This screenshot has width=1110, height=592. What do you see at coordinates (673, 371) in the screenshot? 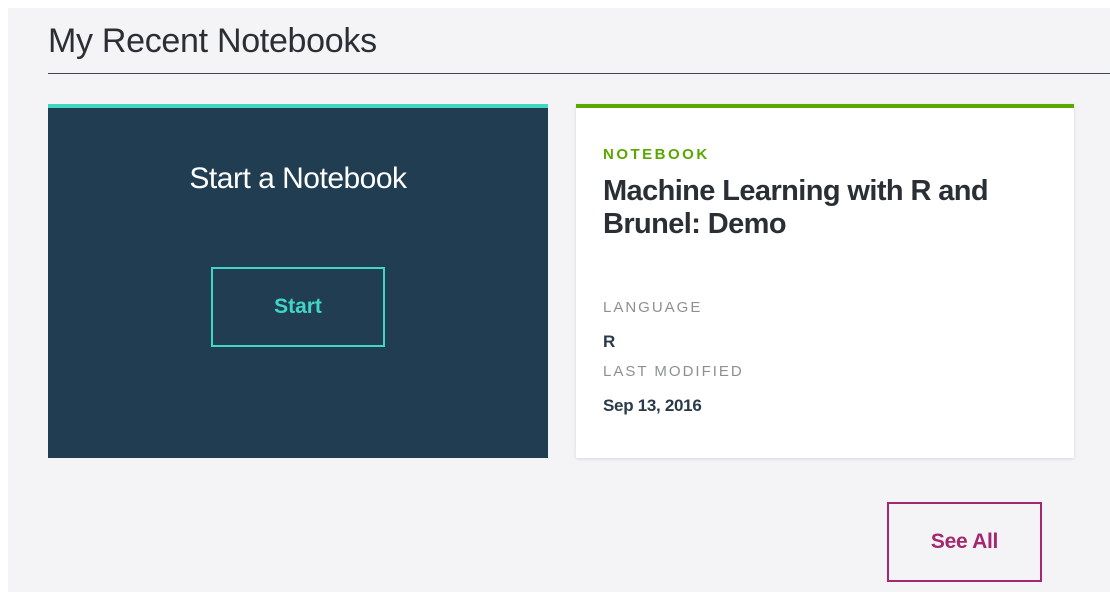
I see `last-modified-label: LAST MODIFIED` at bounding box center [673, 371].